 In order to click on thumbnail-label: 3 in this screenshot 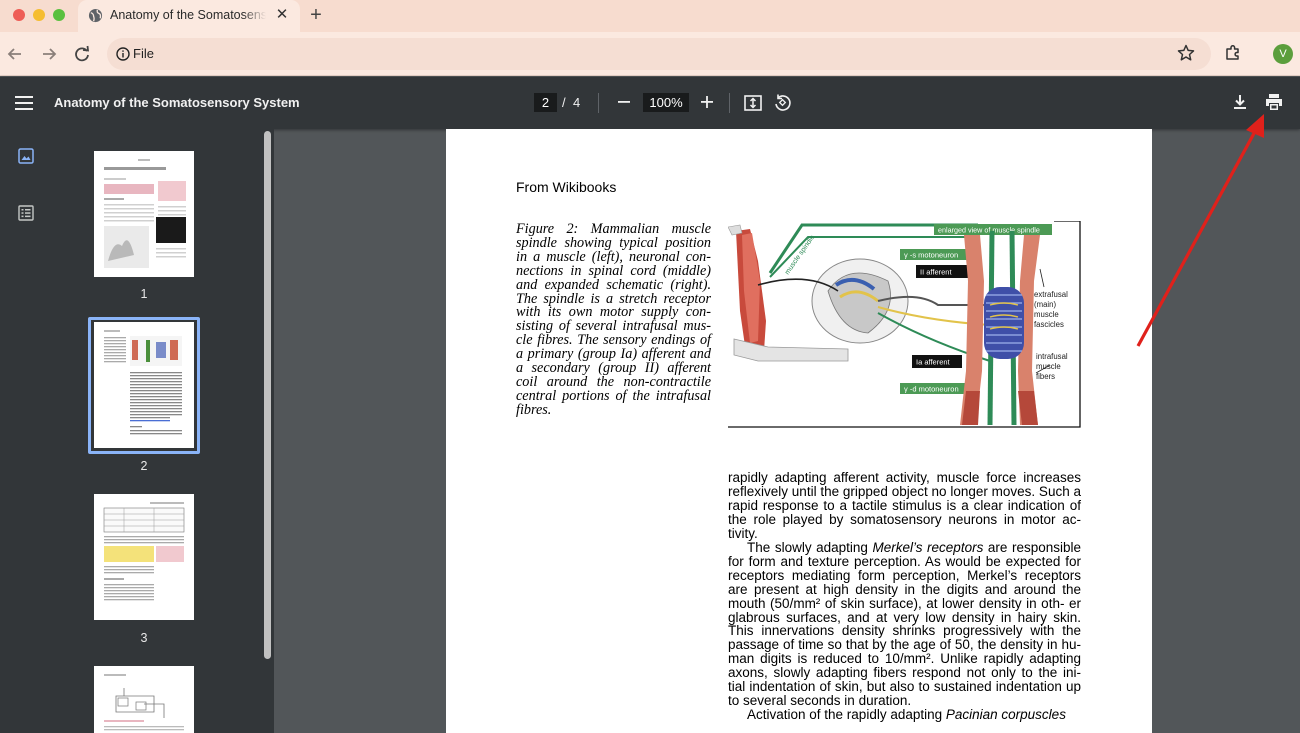, I will do `click(144, 638)`.